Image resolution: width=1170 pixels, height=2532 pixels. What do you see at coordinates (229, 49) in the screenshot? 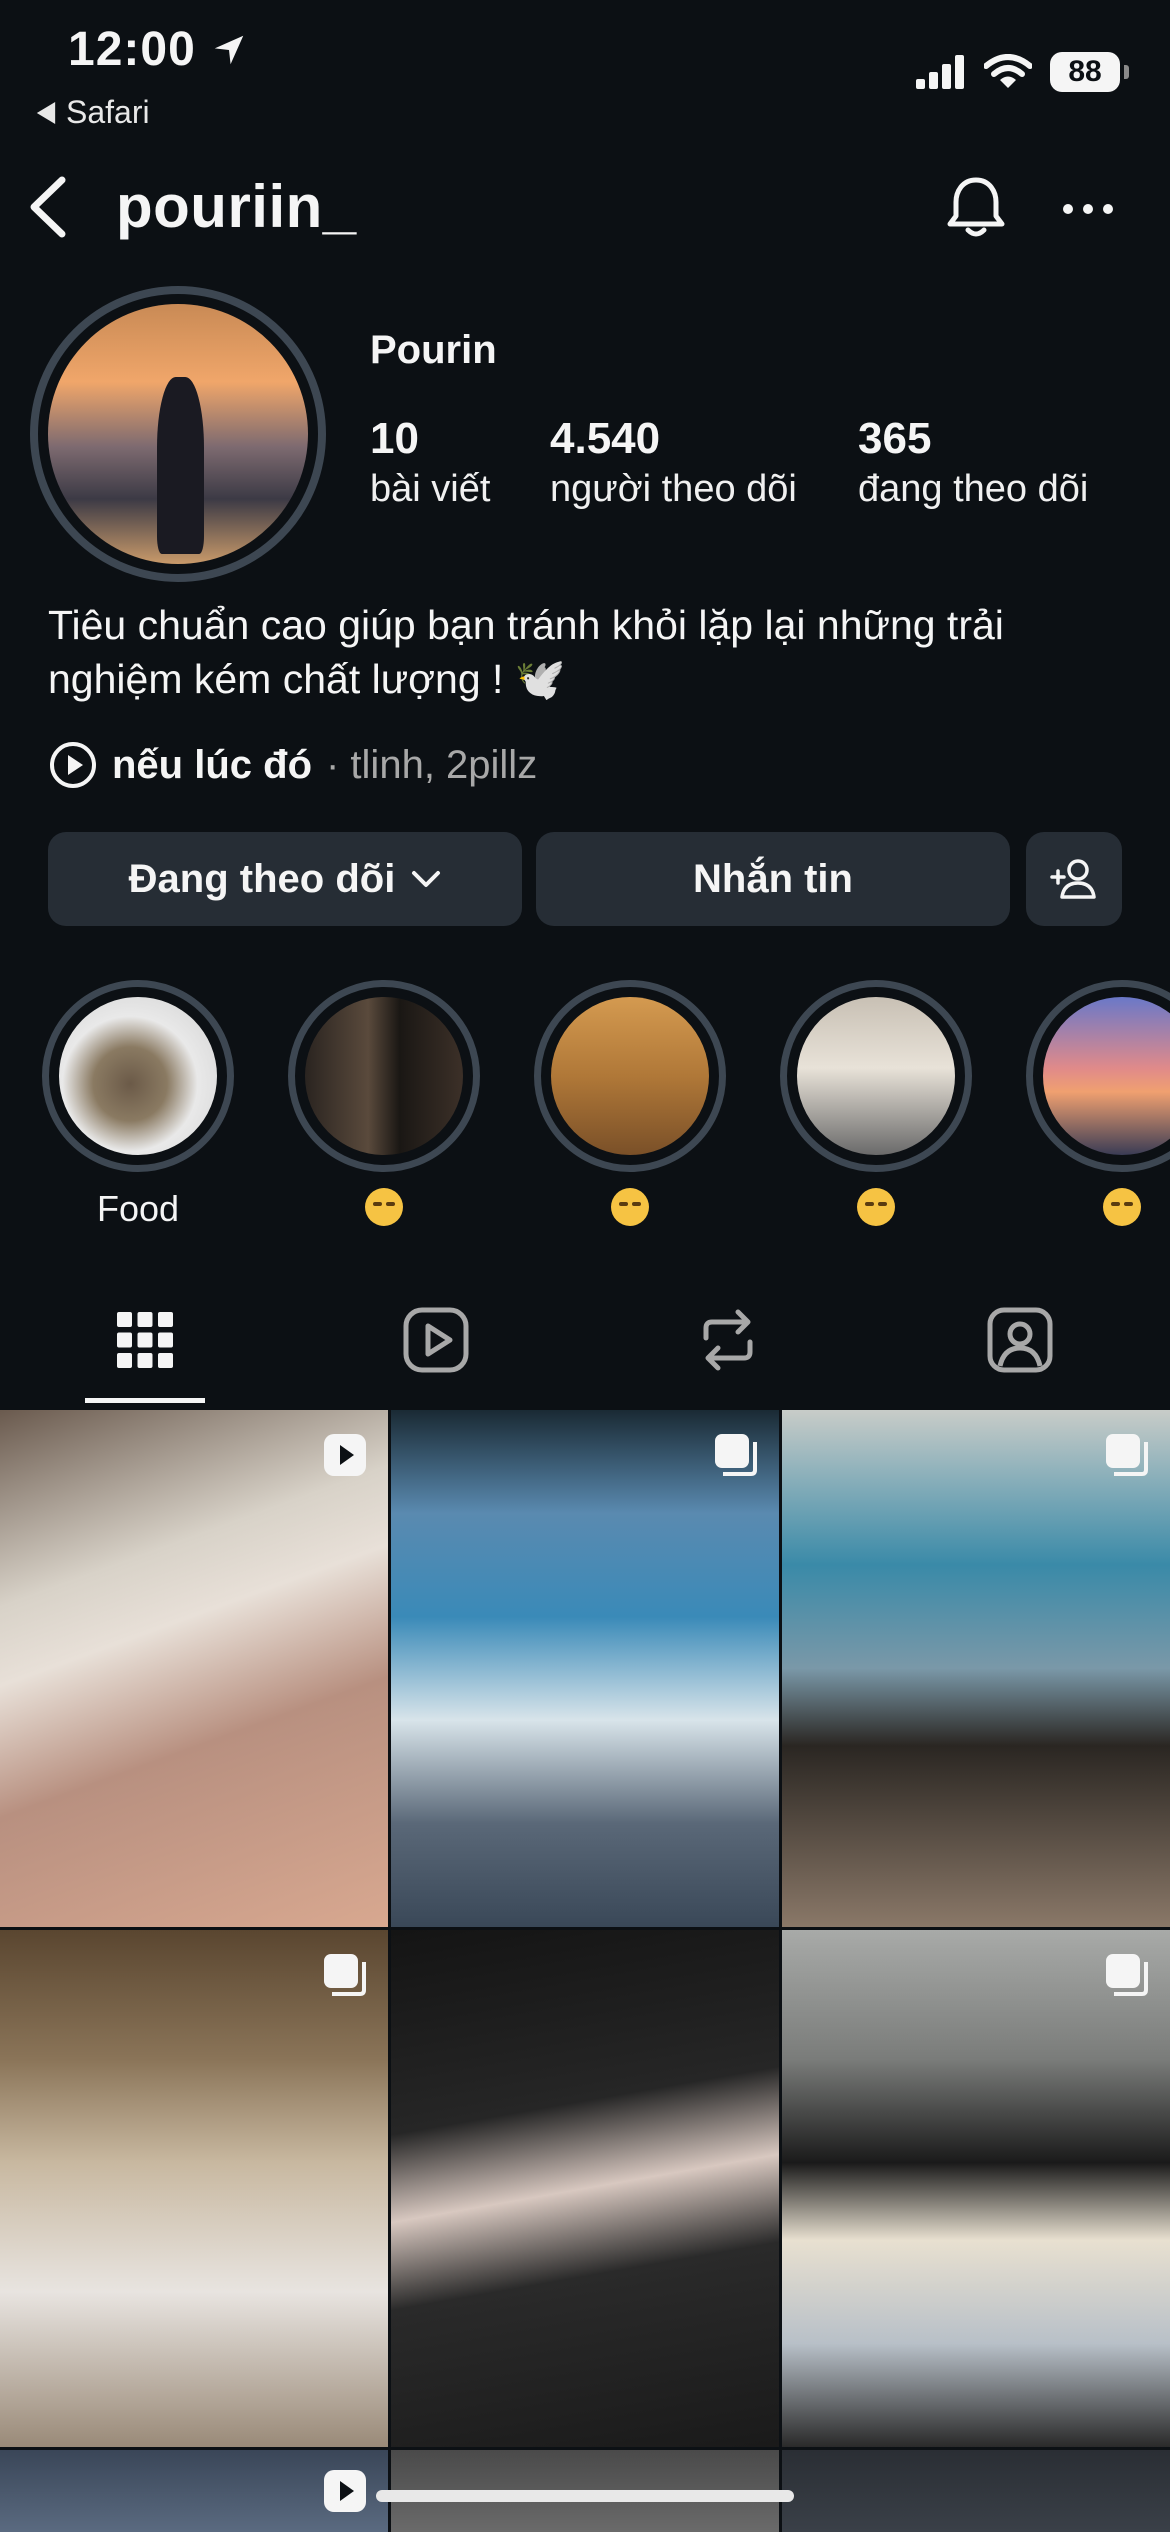
I see `location-arrow-icon` at bounding box center [229, 49].